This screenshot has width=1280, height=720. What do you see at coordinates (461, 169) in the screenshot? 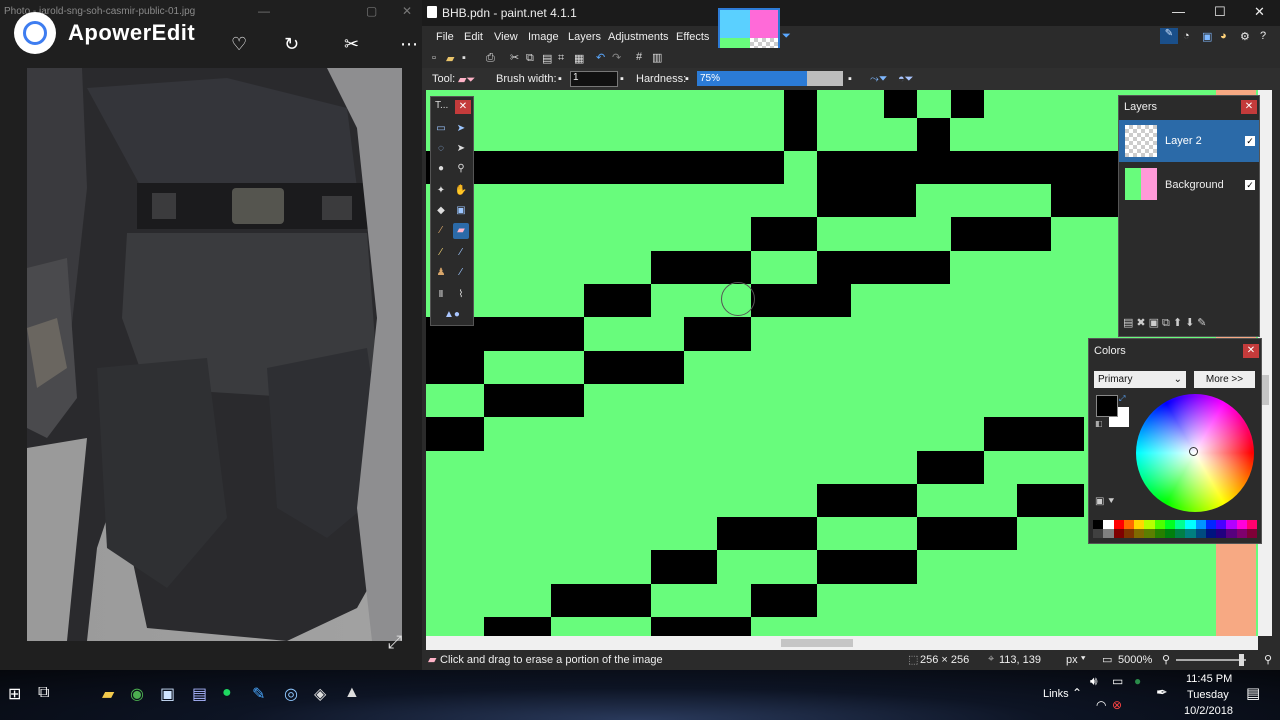
I see `zoom-icon: ⚲` at bounding box center [461, 169].